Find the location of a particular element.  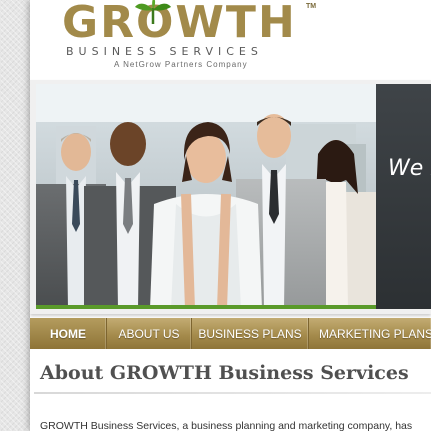

nav-home: HOME is located at coordinates (68, 333).